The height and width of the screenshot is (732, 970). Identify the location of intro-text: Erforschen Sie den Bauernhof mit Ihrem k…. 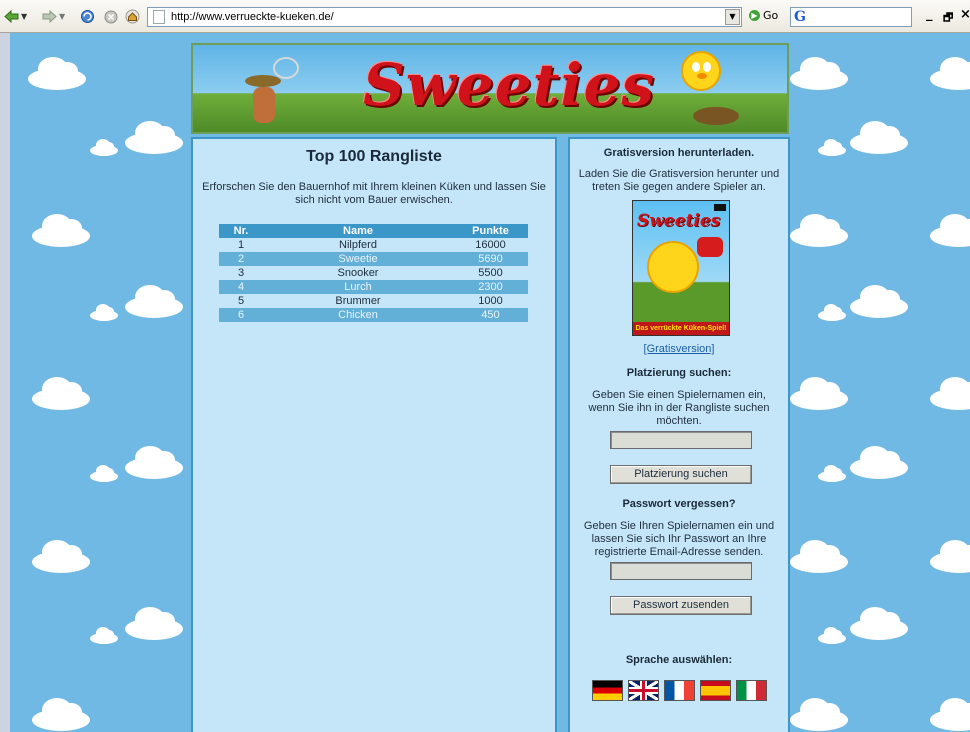
(374, 193).